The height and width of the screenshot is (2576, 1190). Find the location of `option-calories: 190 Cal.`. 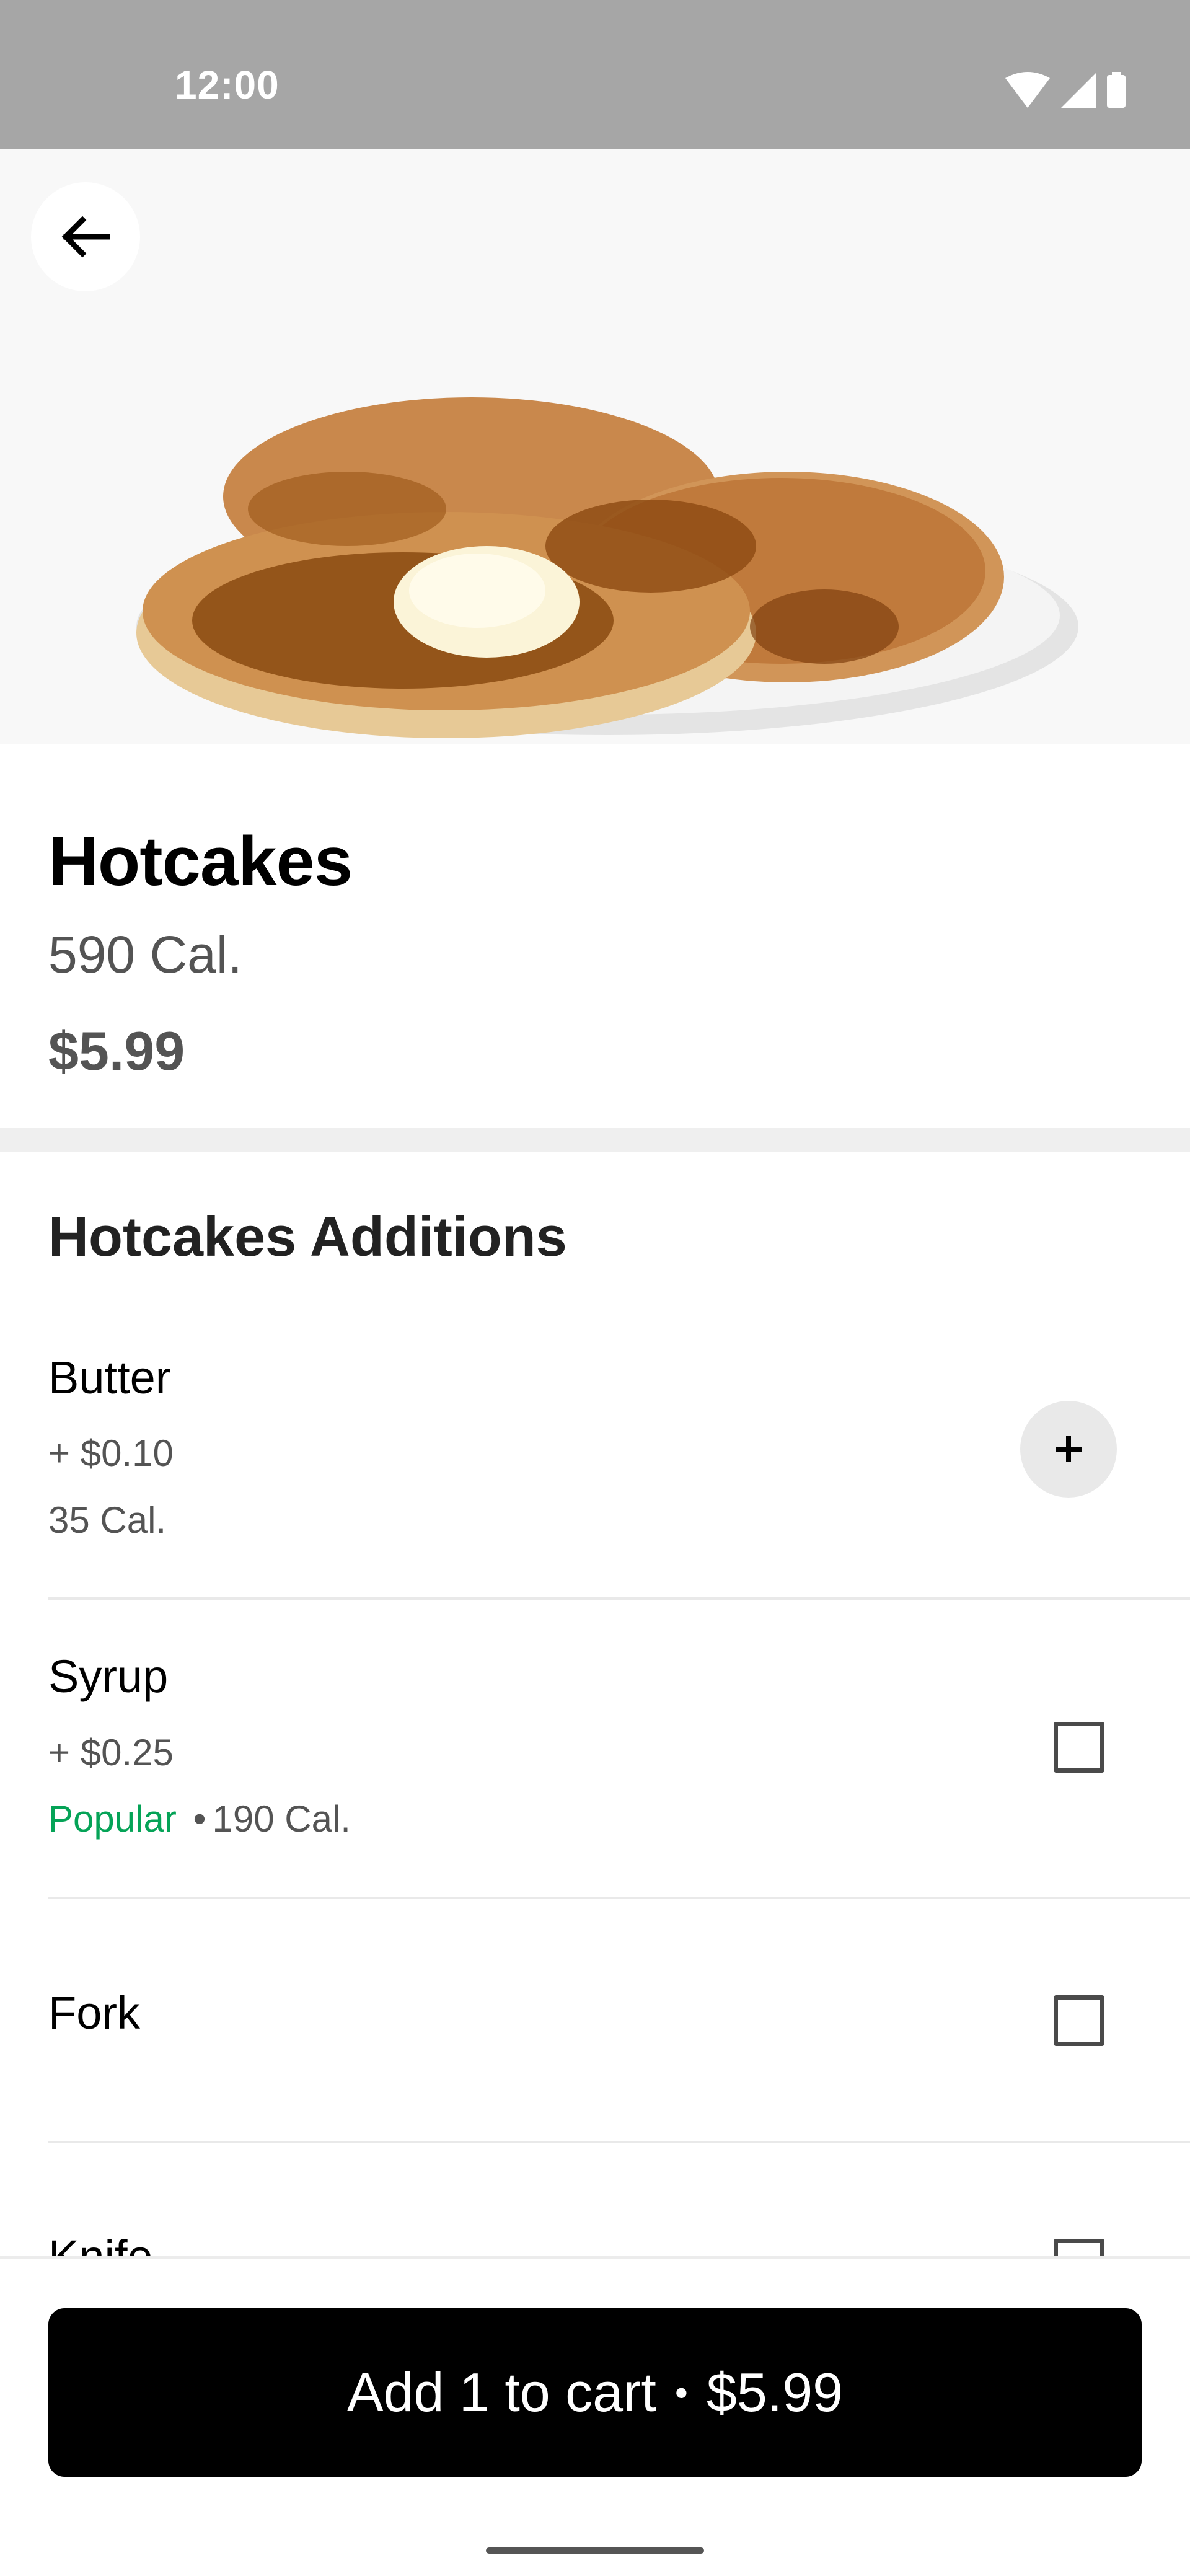

option-calories: 190 Cal. is located at coordinates (281, 1819).